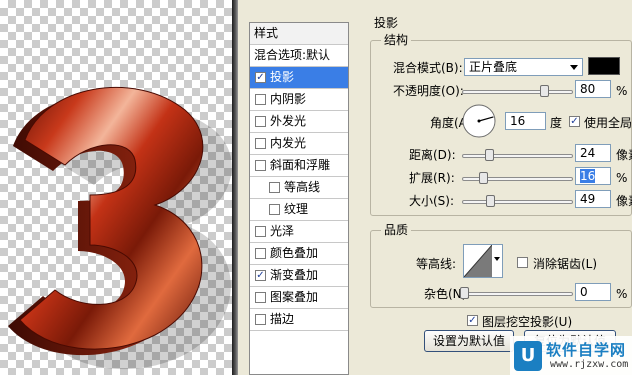  I want to click on blend-mode-value: 正片叠底, so click(493, 67).